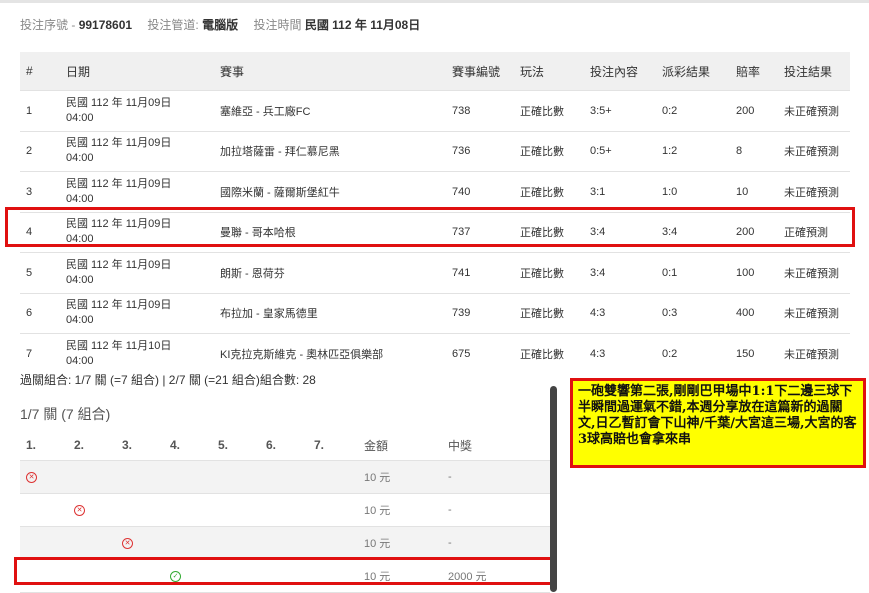  I want to click on row-odds: 8, so click(754, 151).